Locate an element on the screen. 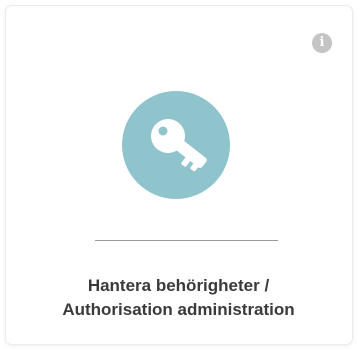 This screenshot has width=357, height=349. tile-title-line-1: Hantera behörigheter / is located at coordinates (178, 285).